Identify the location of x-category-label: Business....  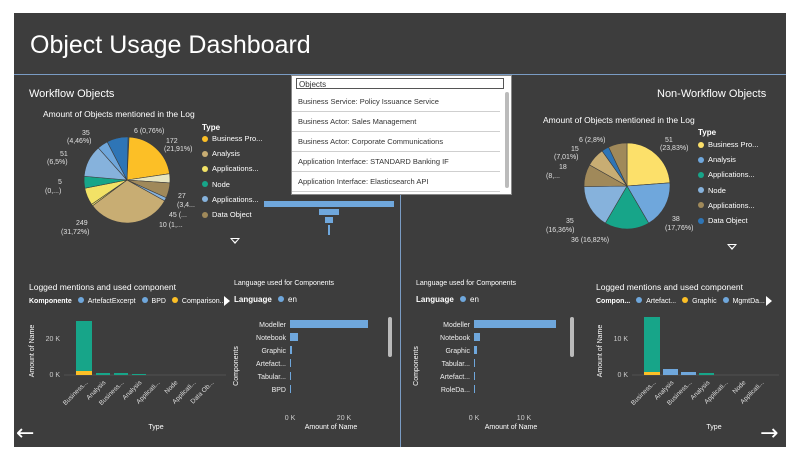
(76, 393).